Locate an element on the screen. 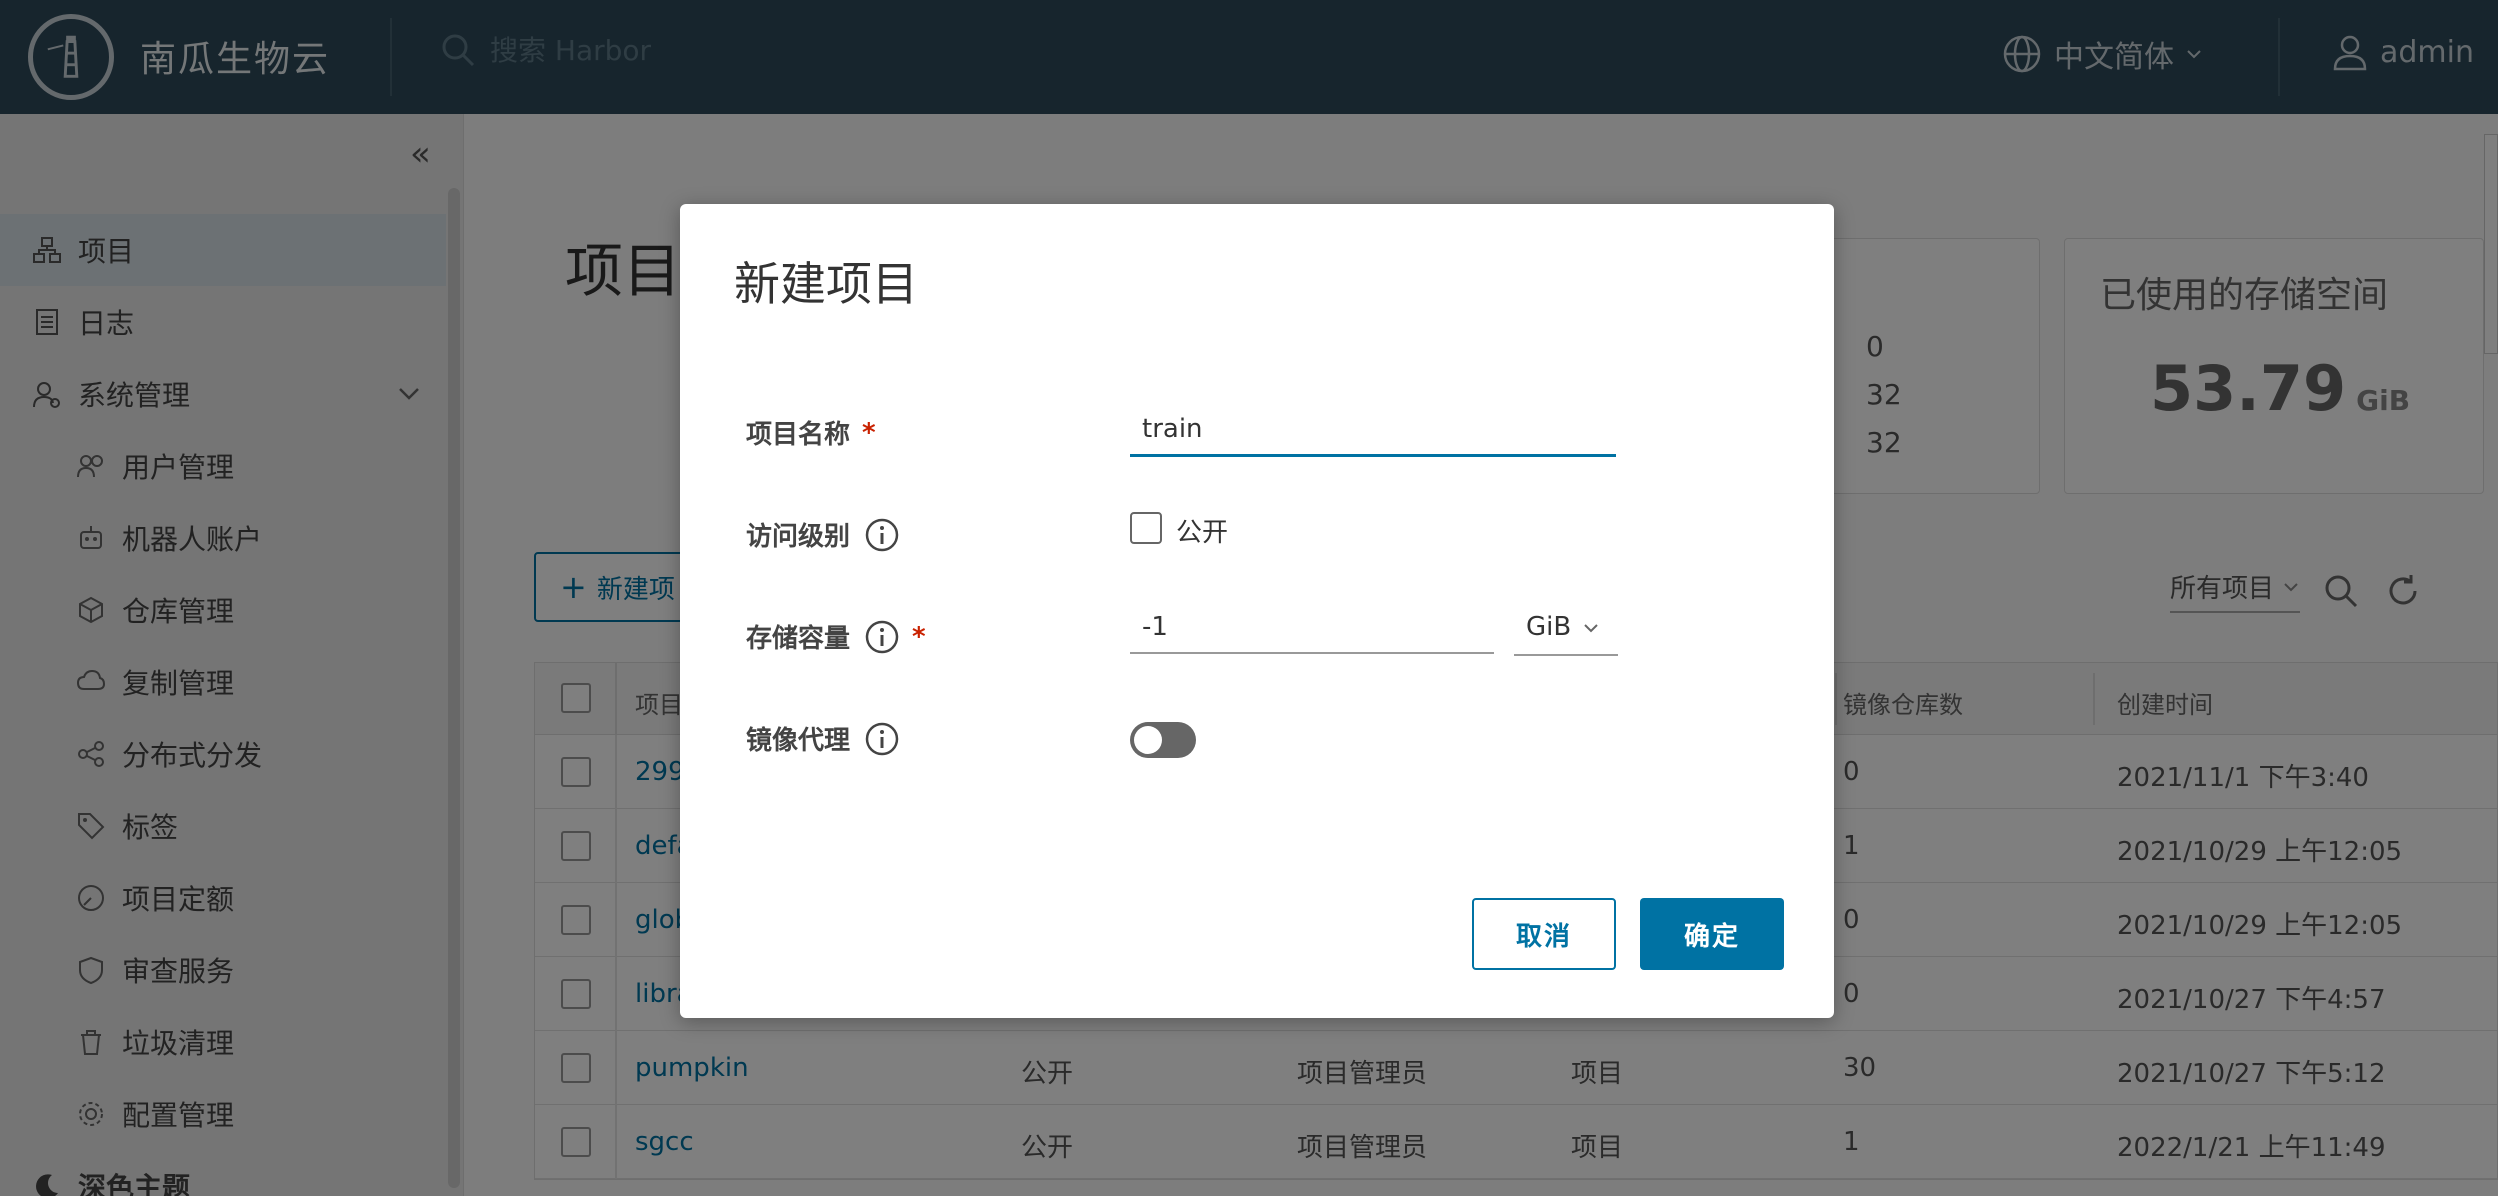 This screenshot has height=1196, width=2498. field-label: 项目名称 is located at coordinates (798, 435).